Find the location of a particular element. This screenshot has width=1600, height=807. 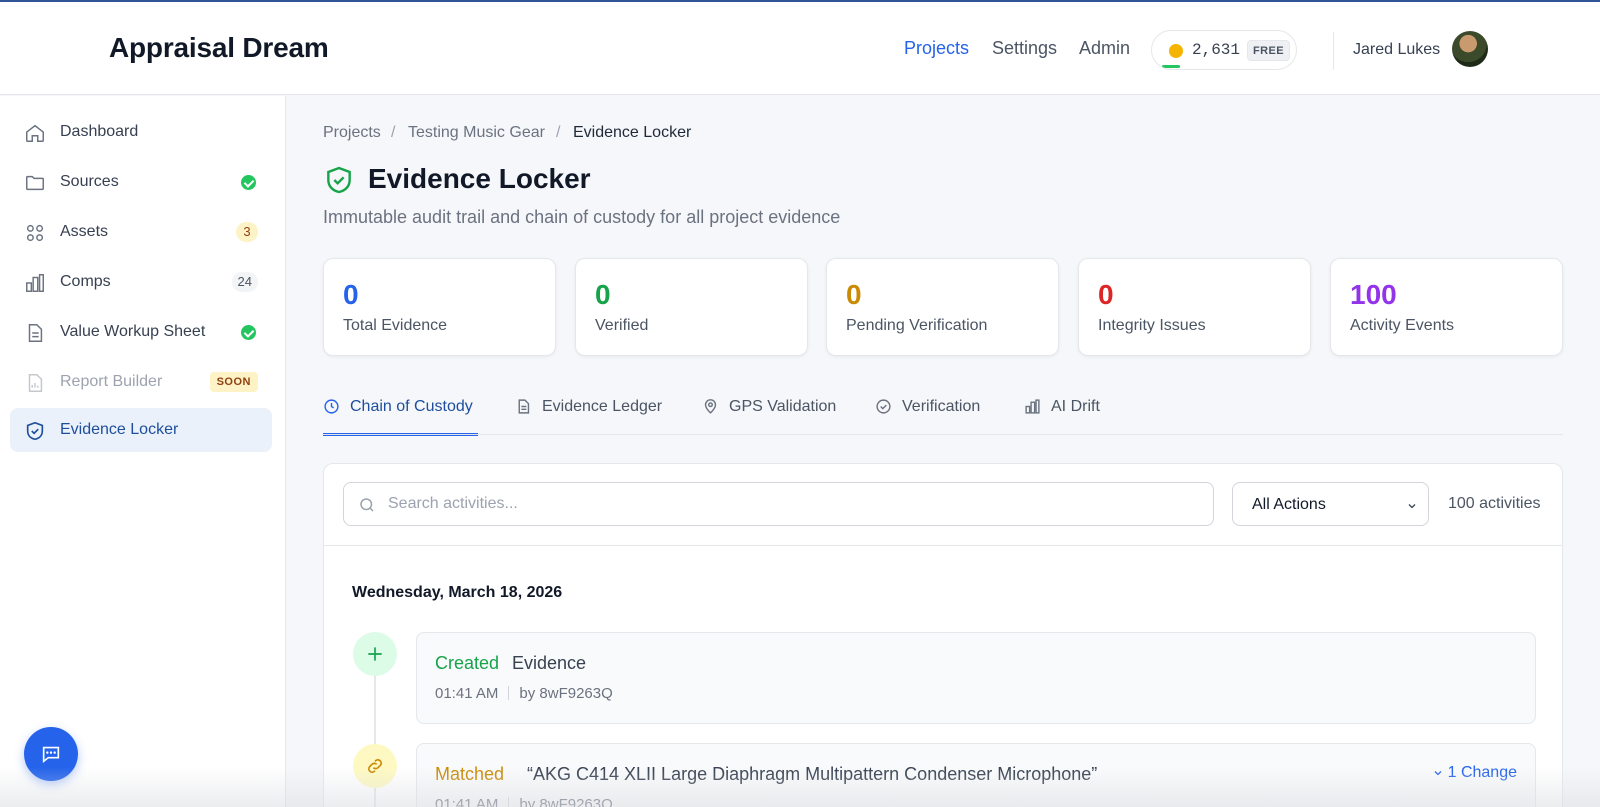

tab-label: AI Drift is located at coordinates (1075, 406).